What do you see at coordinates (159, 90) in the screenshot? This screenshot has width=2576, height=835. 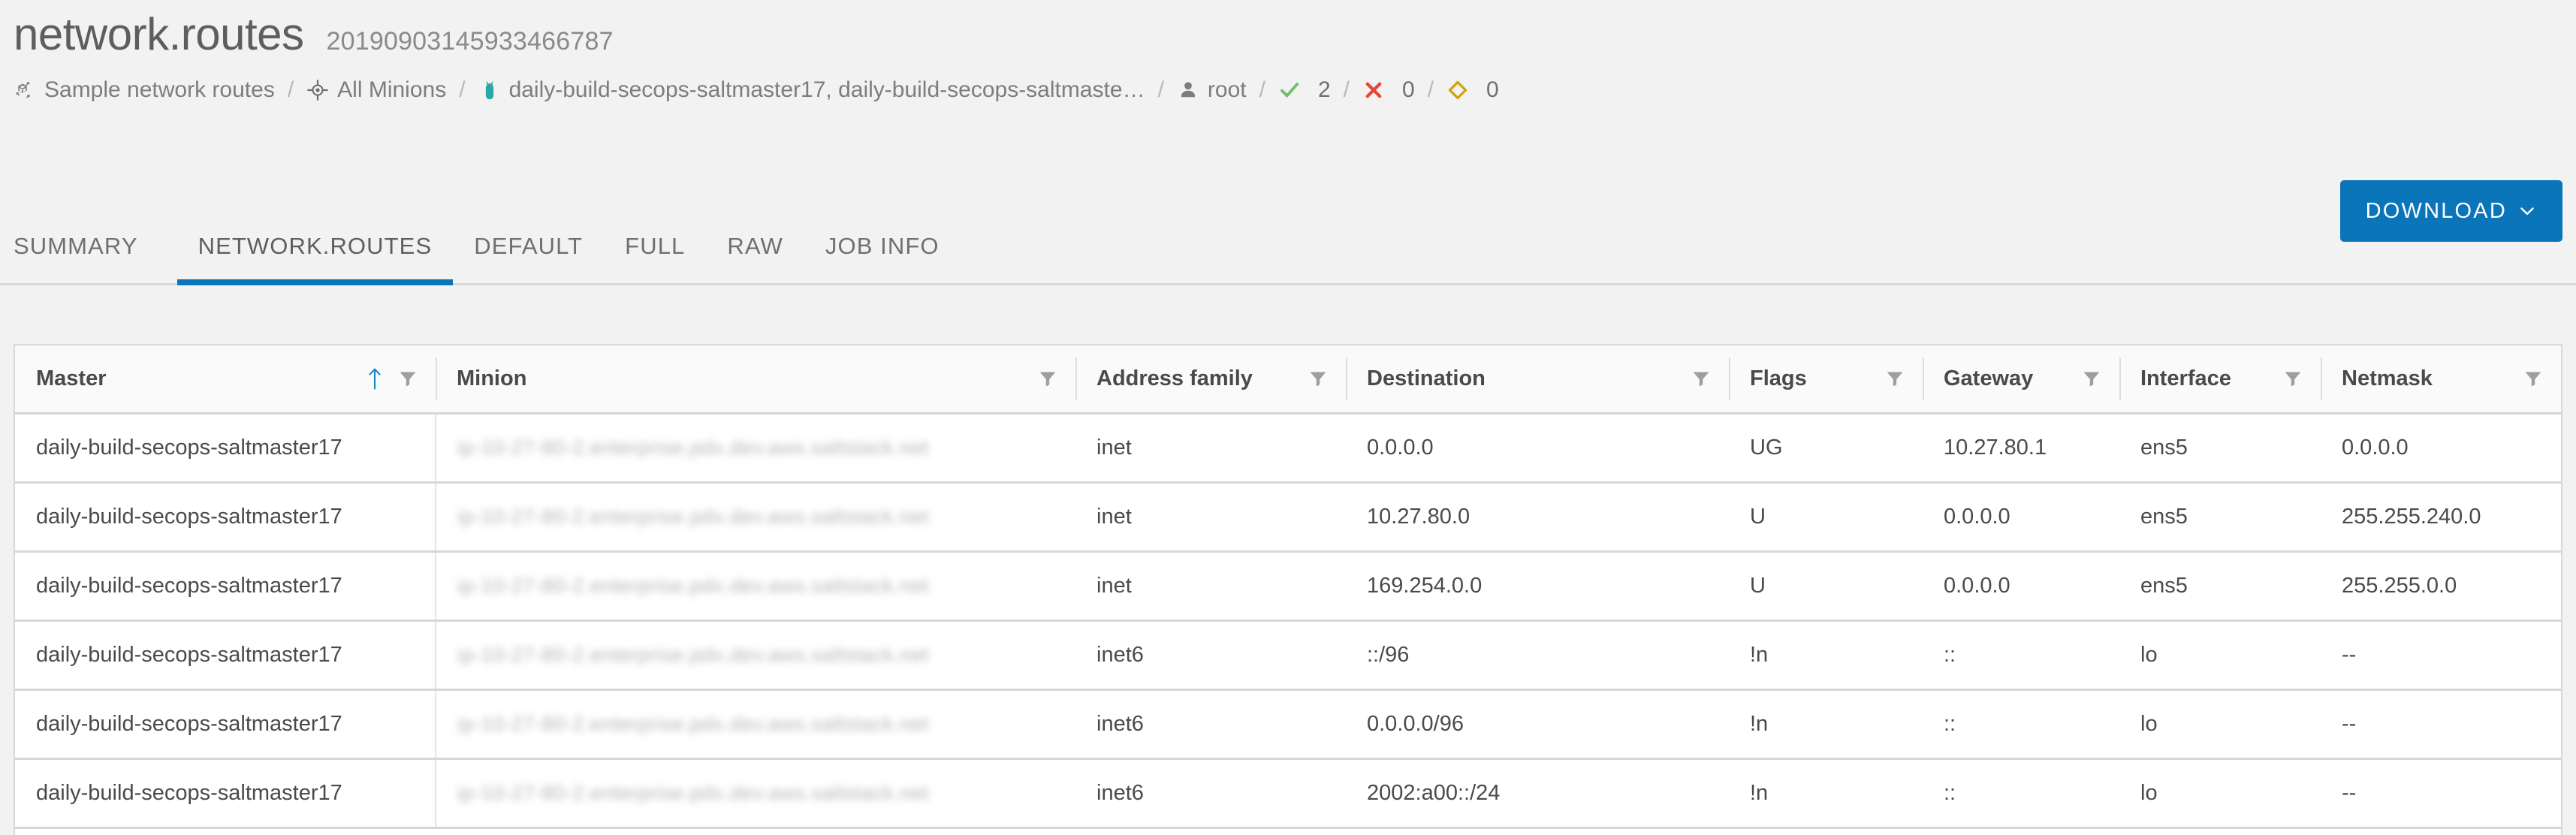 I see `breadcrumb-label: Sample network routes` at bounding box center [159, 90].